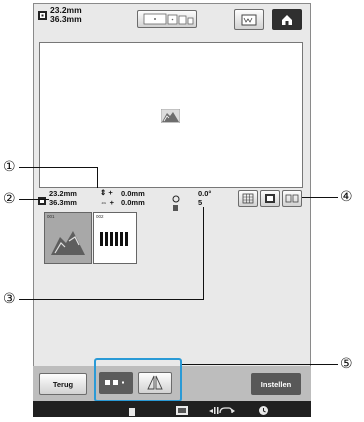  I want to click on camera-icon, so click(249, 20).